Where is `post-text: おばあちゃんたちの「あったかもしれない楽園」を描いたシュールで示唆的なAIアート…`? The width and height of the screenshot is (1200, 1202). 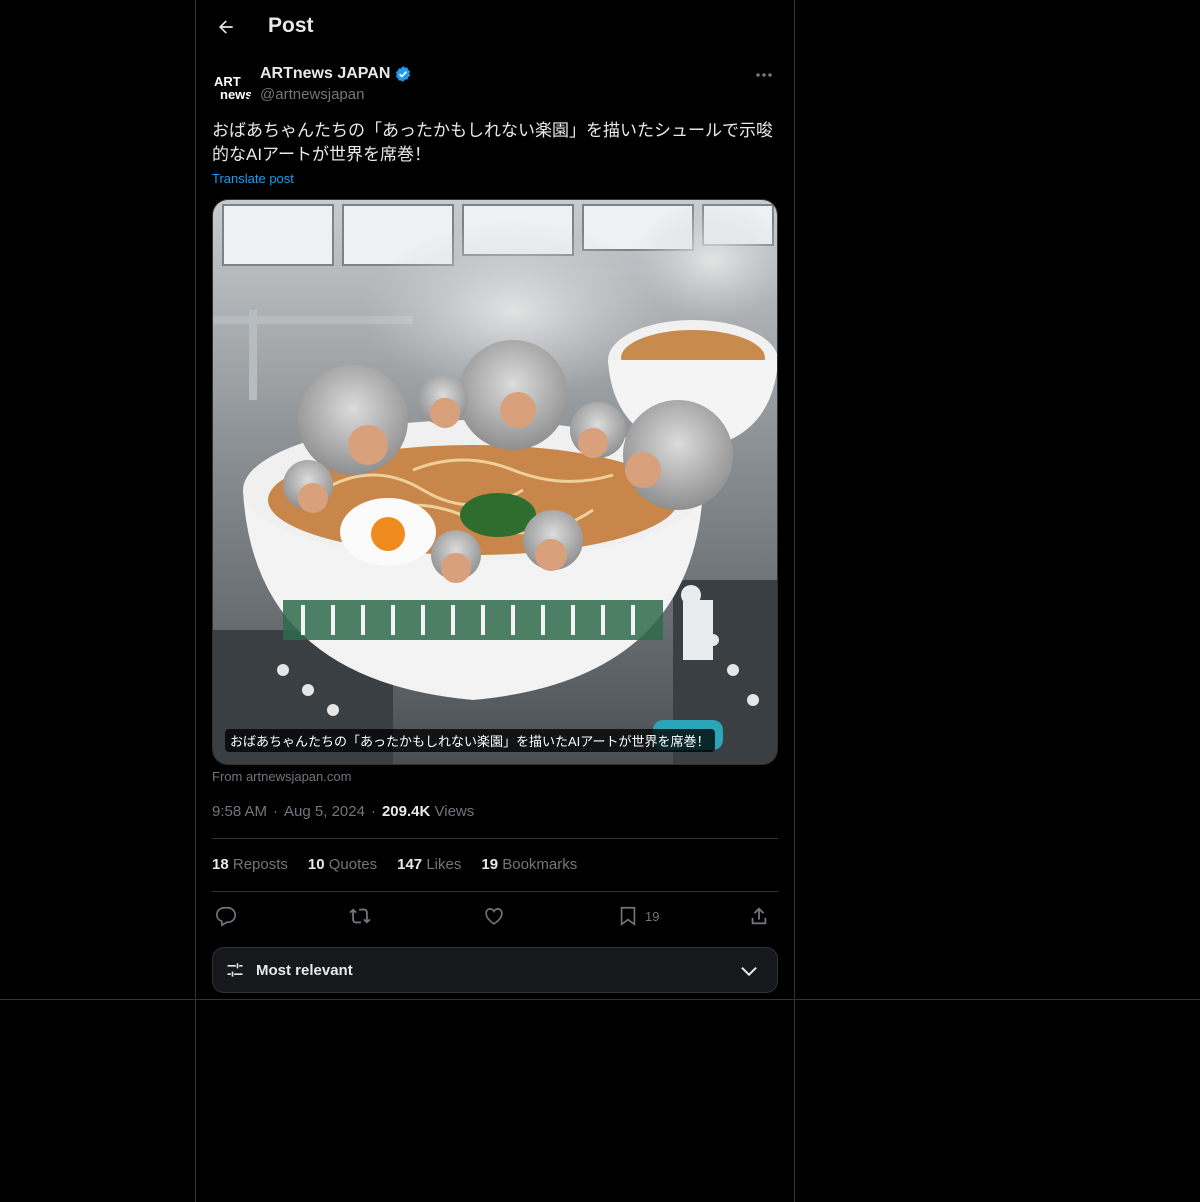
post-text: おばあちゃんたちの「あったかもしれない楽園」を描いたシュールで示唆的なAIアート… is located at coordinates (492, 142).